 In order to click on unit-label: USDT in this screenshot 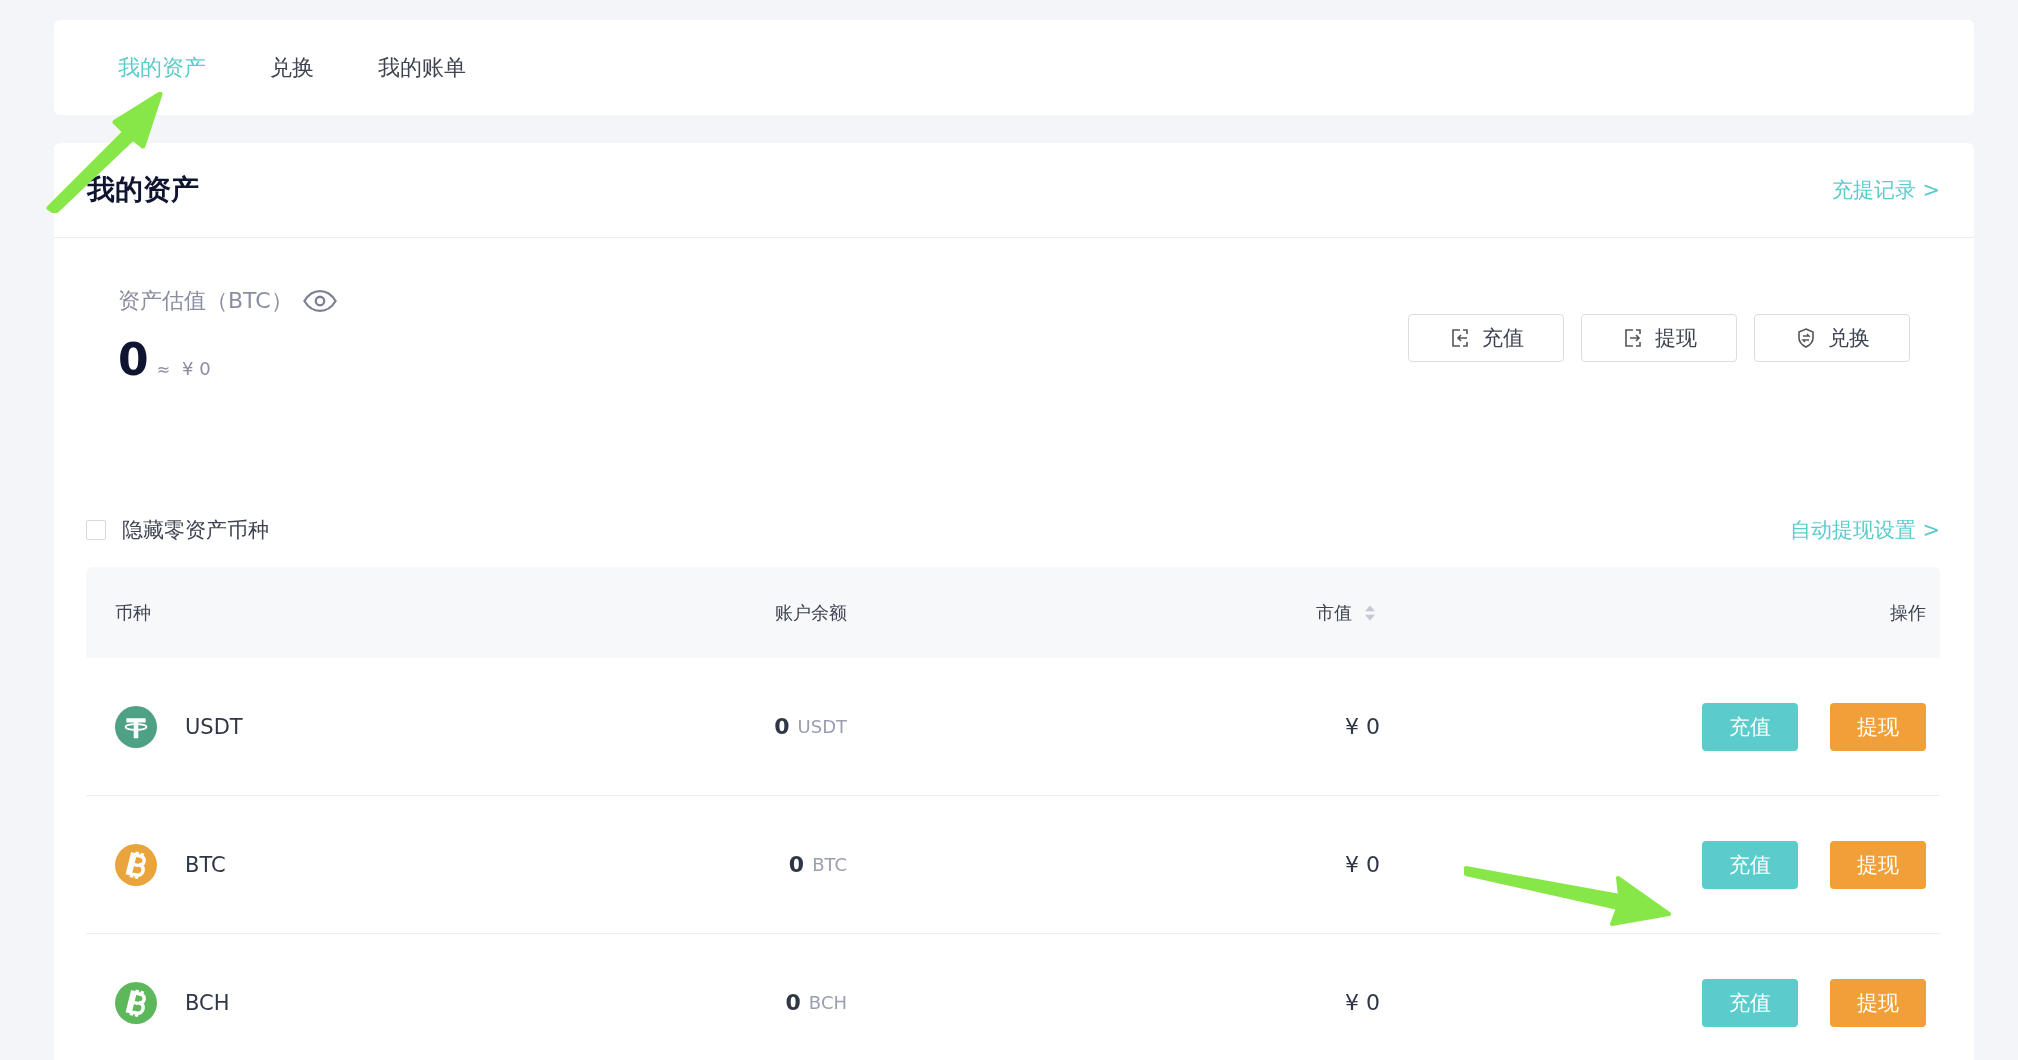, I will do `click(822, 726)`.